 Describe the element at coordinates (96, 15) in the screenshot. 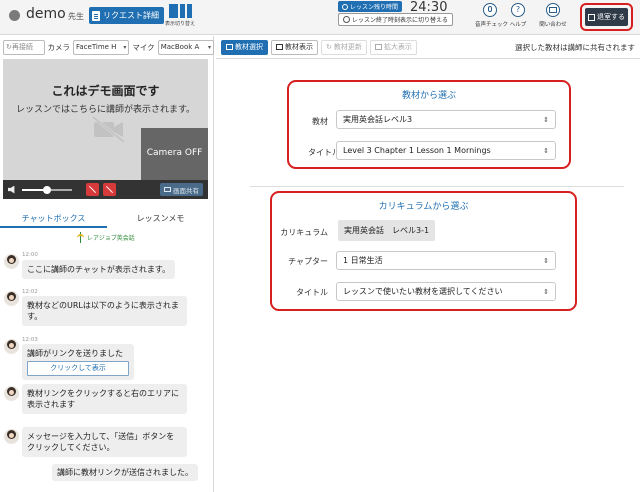

I see `document-icon` at that location.